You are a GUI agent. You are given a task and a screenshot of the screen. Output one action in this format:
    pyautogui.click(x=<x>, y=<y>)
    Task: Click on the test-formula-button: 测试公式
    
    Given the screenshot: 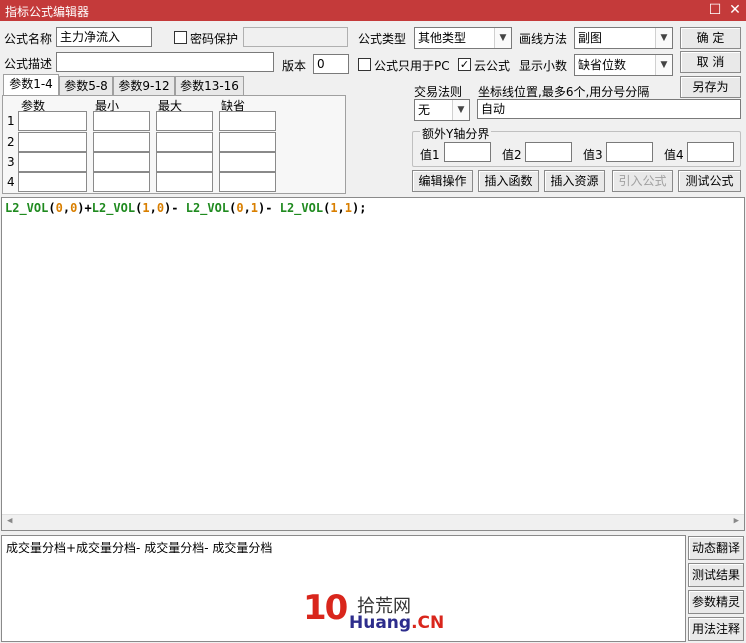 What is the action you would take?
    pyautogui.click(x=709, y=181)
    